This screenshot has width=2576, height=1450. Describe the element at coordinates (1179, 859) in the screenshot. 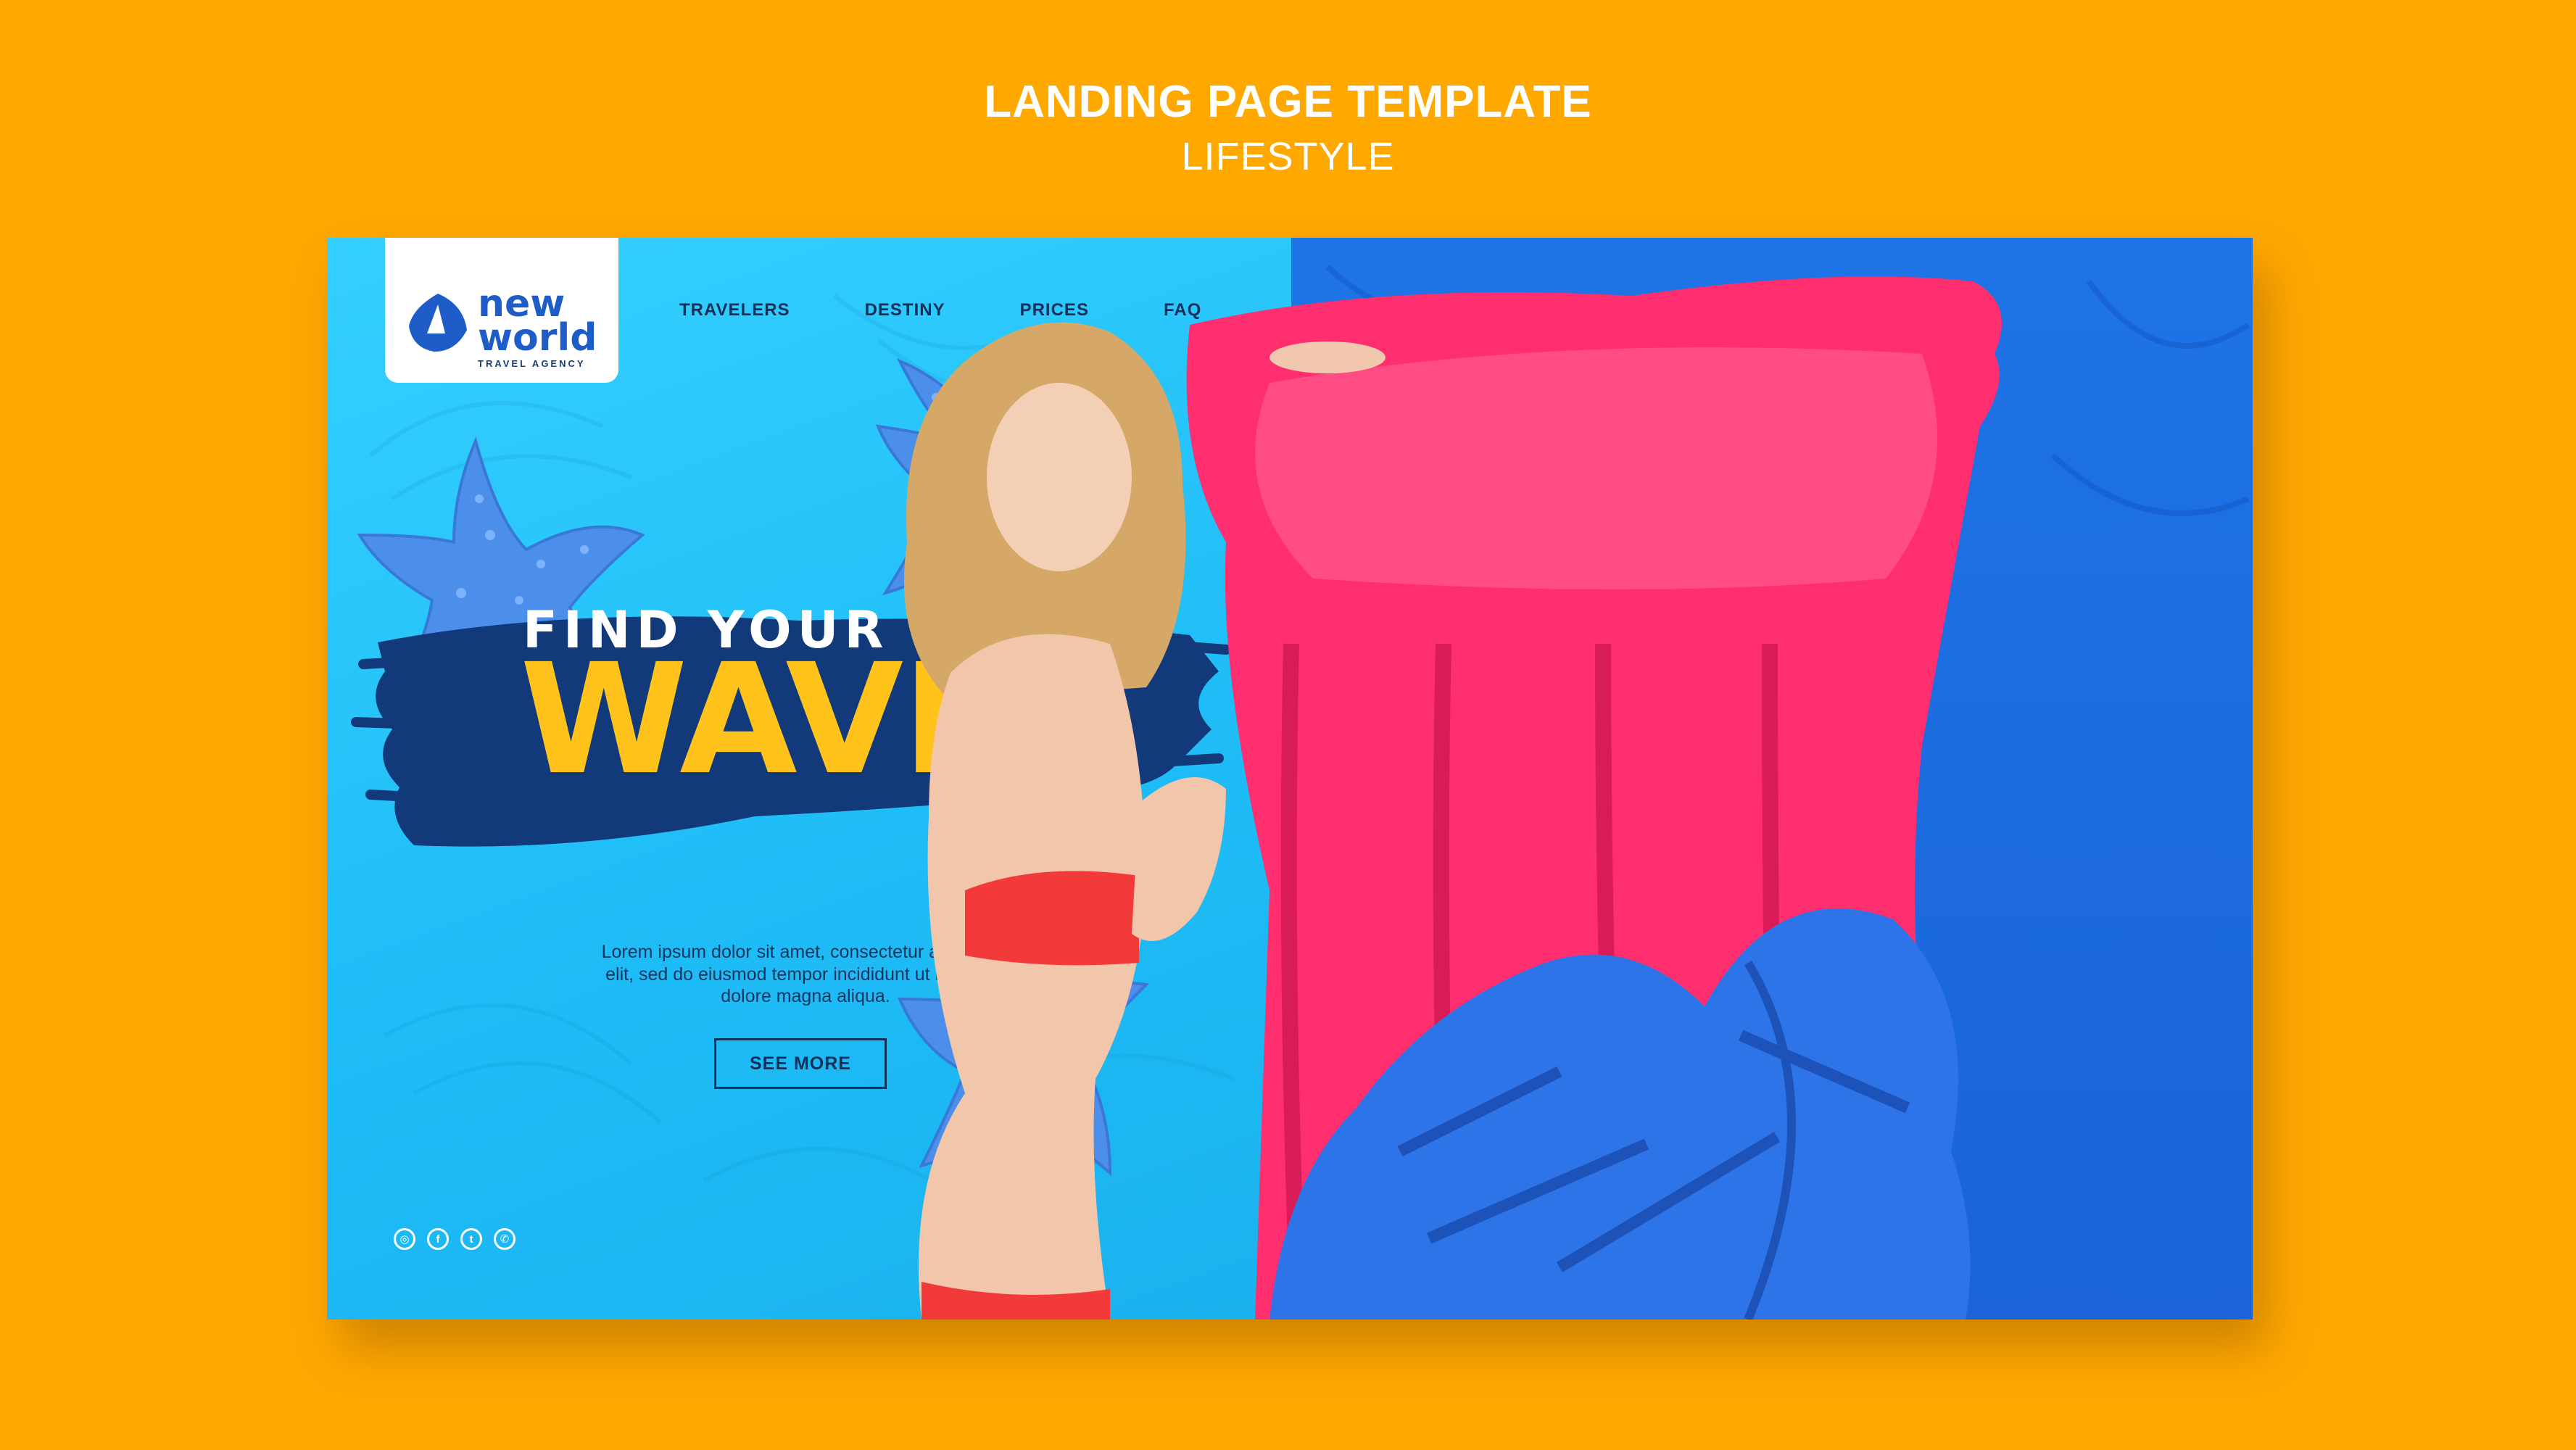

I see `woman-arm` at that location.